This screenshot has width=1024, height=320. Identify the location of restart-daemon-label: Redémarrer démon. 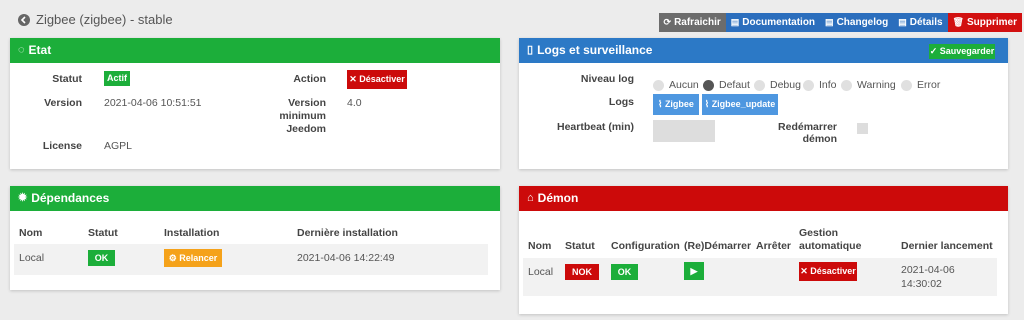
(807, 133).